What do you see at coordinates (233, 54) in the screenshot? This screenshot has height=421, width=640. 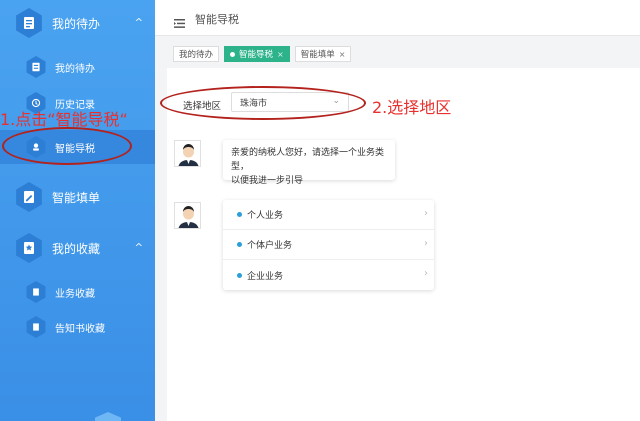 I see `active-dot-icon` at bounding box center [233, 54].